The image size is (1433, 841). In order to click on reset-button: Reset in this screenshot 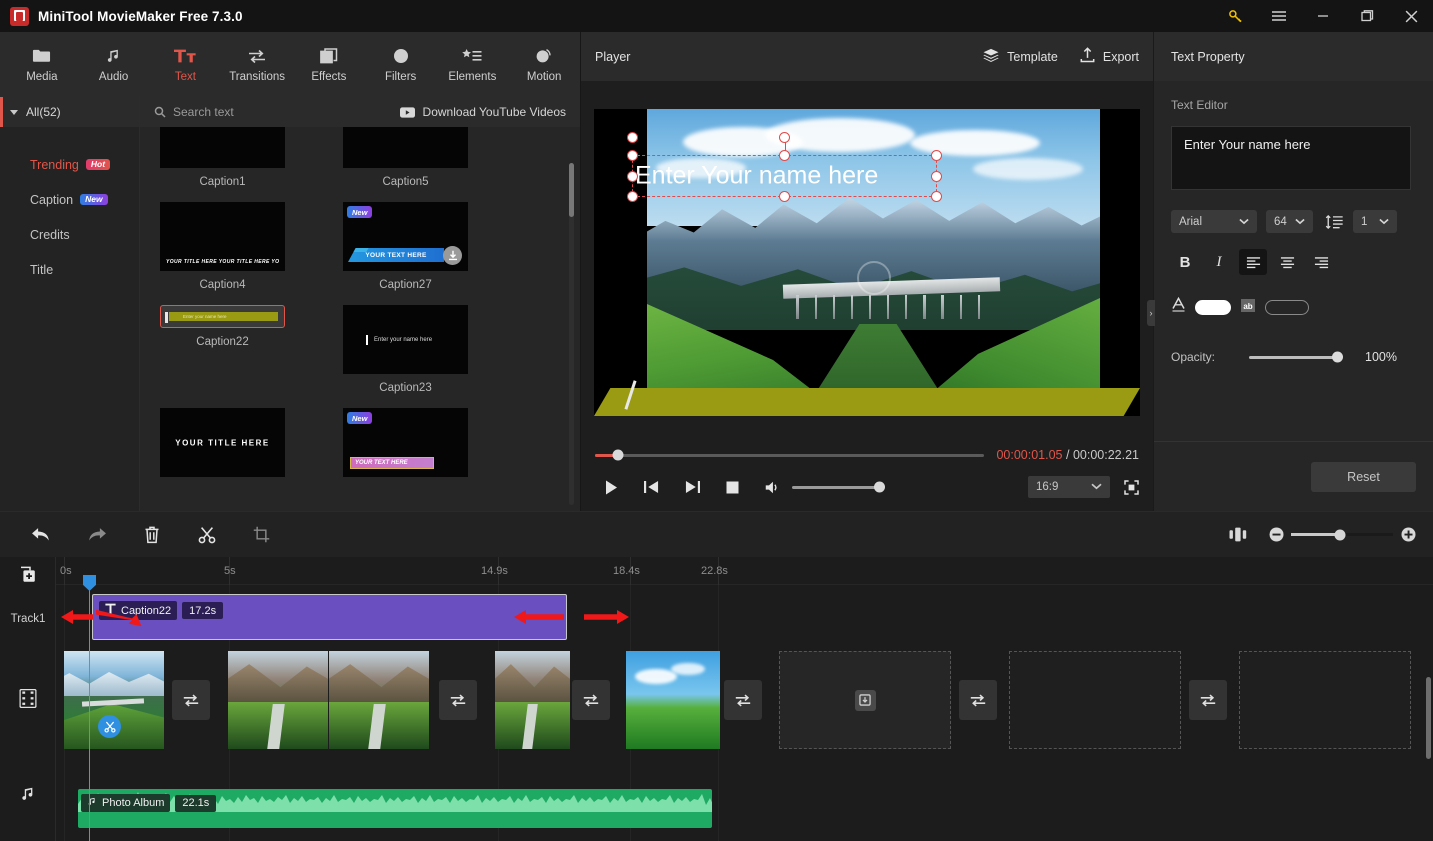, I will do `click(1363, 476)`.